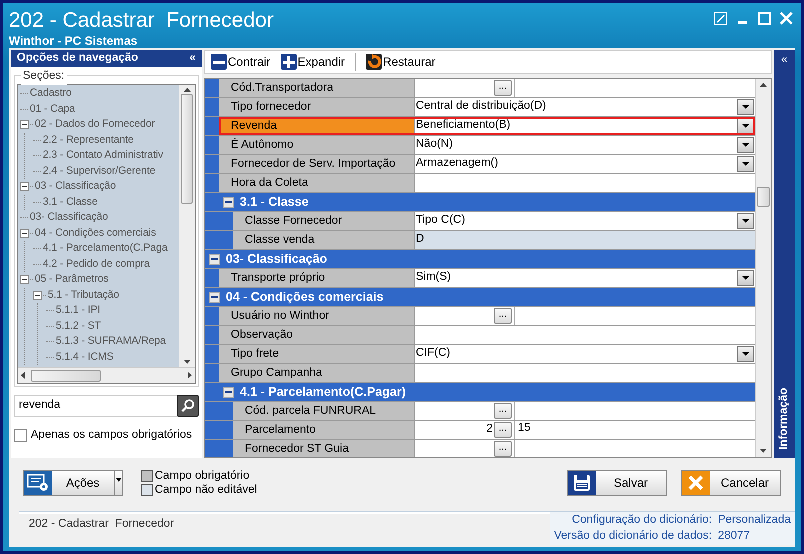  Describe the element at coordinates (313, 62) in the screenshot. I see `toolbar-button: Expandir` at that location.